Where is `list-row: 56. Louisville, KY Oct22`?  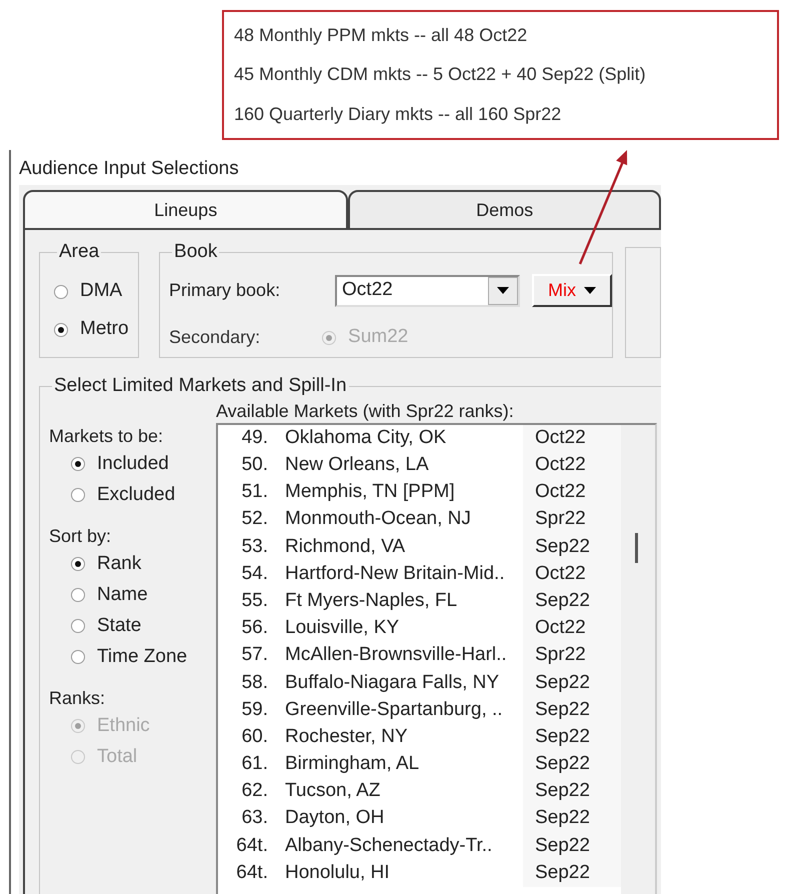
list-row: 56. Louisville, KY Oct22 is located at coordinates (419, 628).